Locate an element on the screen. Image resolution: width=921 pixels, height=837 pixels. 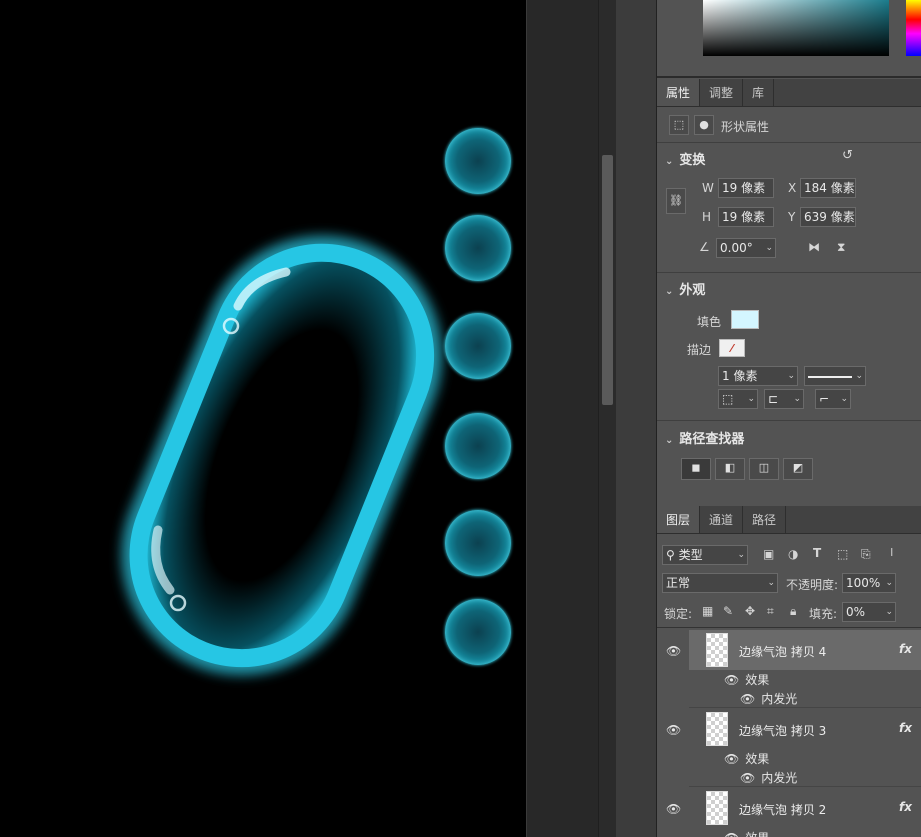
width-input: 19 像素 is located at coordinates (746, 188).